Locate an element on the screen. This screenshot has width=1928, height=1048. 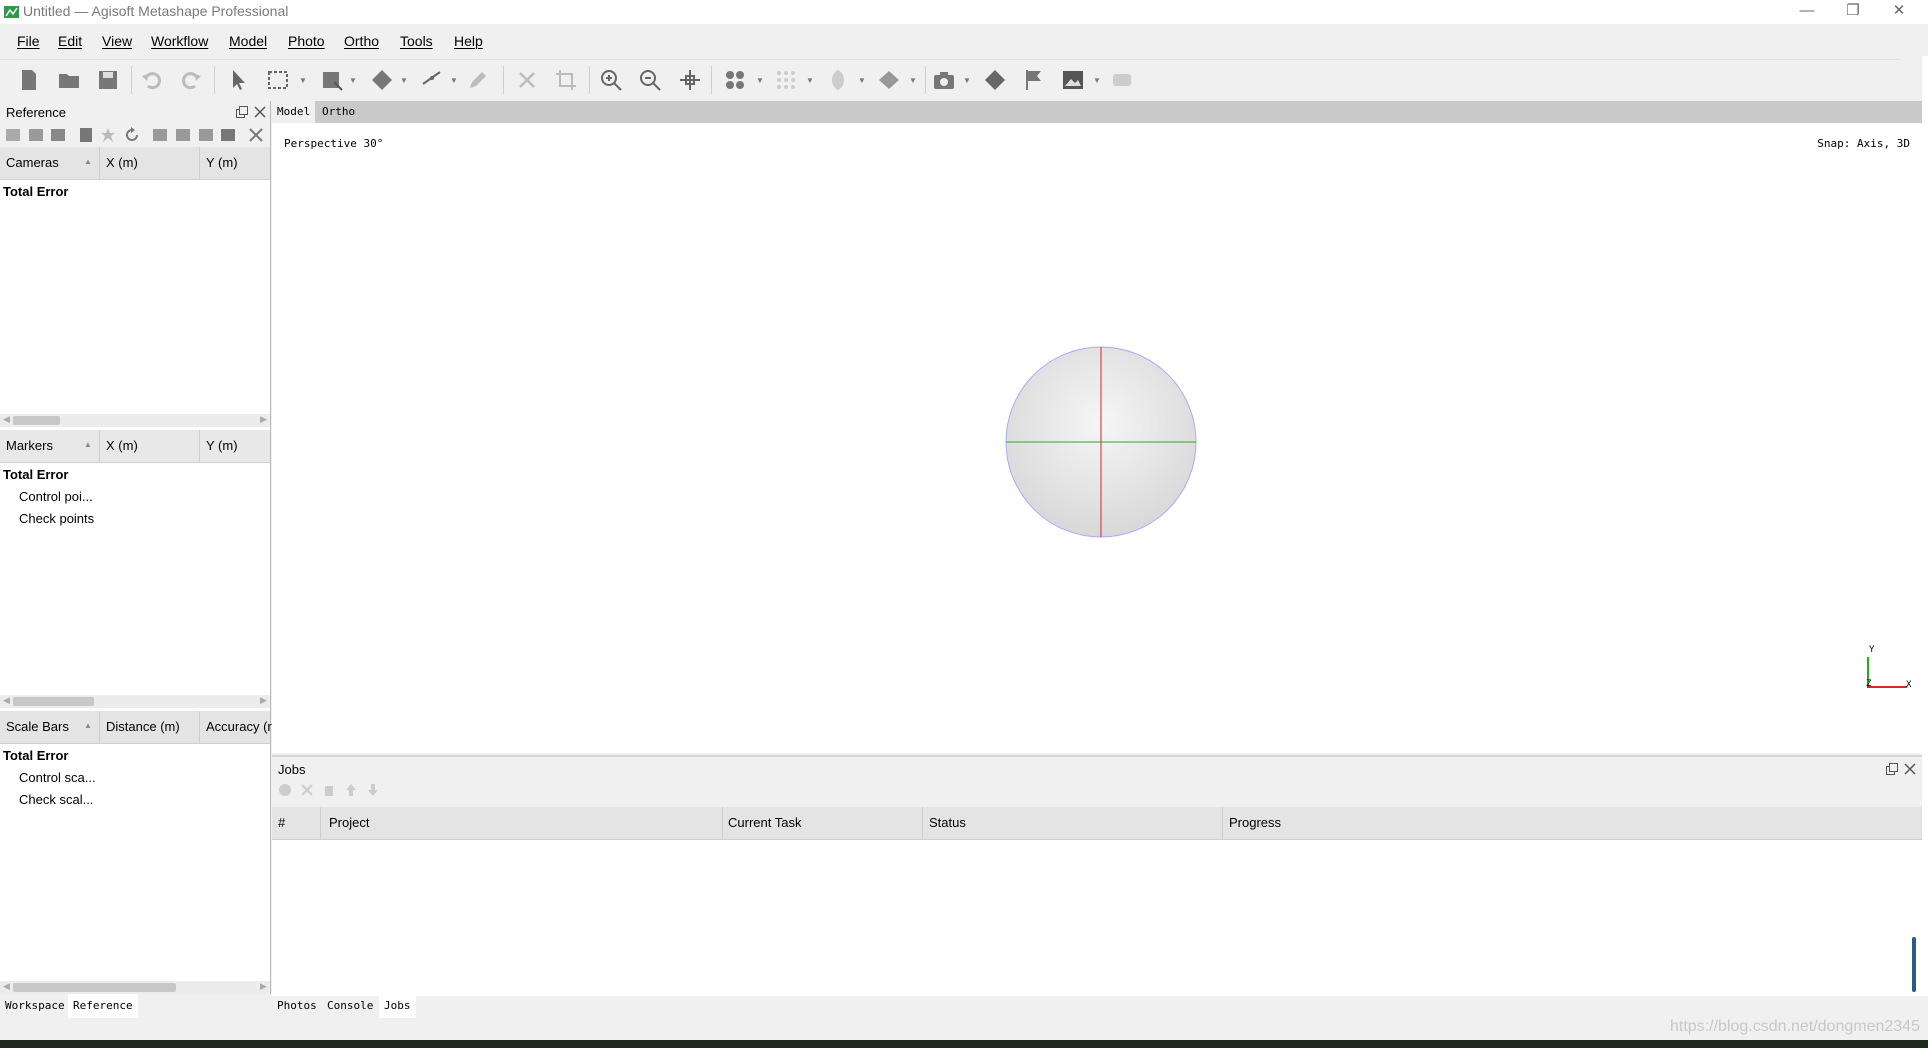
star-icon is located at coordinates (108, 135).